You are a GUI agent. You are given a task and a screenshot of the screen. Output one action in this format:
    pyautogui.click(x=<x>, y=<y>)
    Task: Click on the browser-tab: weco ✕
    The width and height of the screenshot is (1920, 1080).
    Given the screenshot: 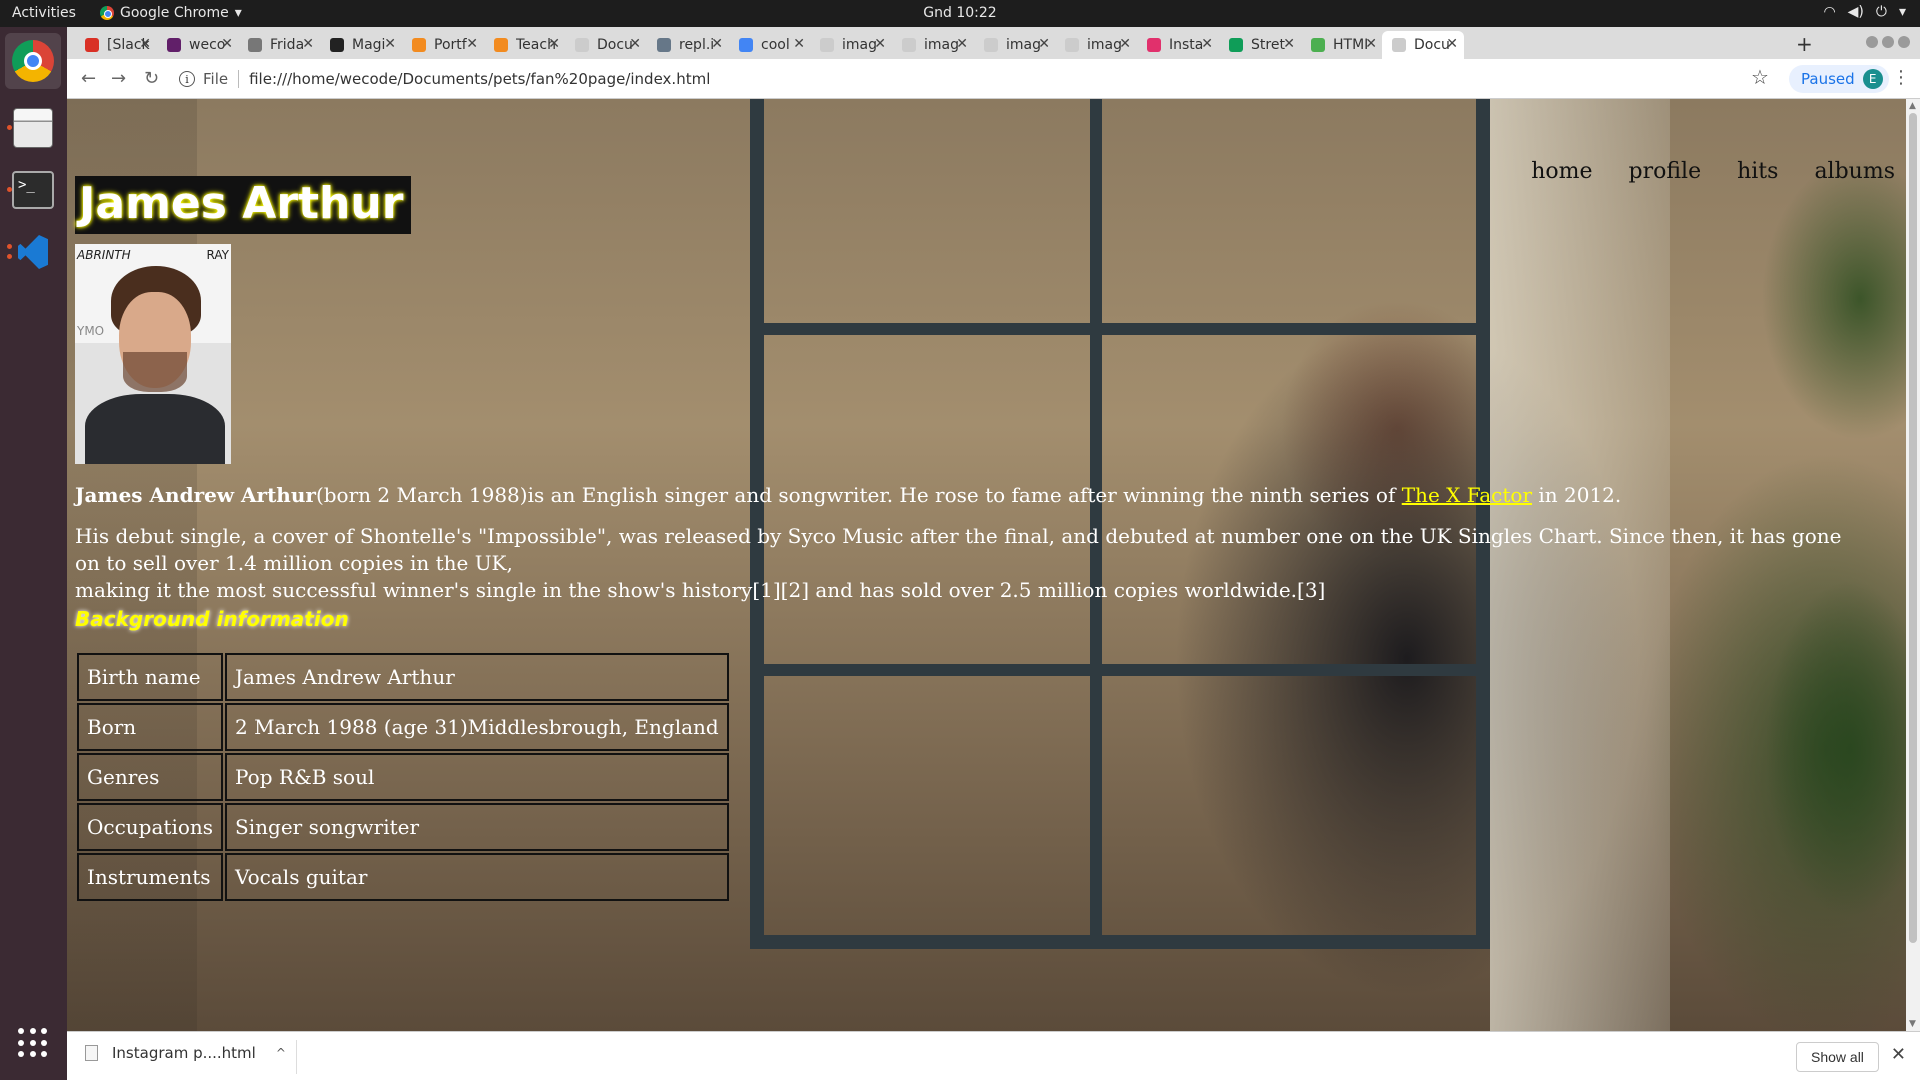 What is the action you would take?
    pyautogui.click(x=198, y=45)
    